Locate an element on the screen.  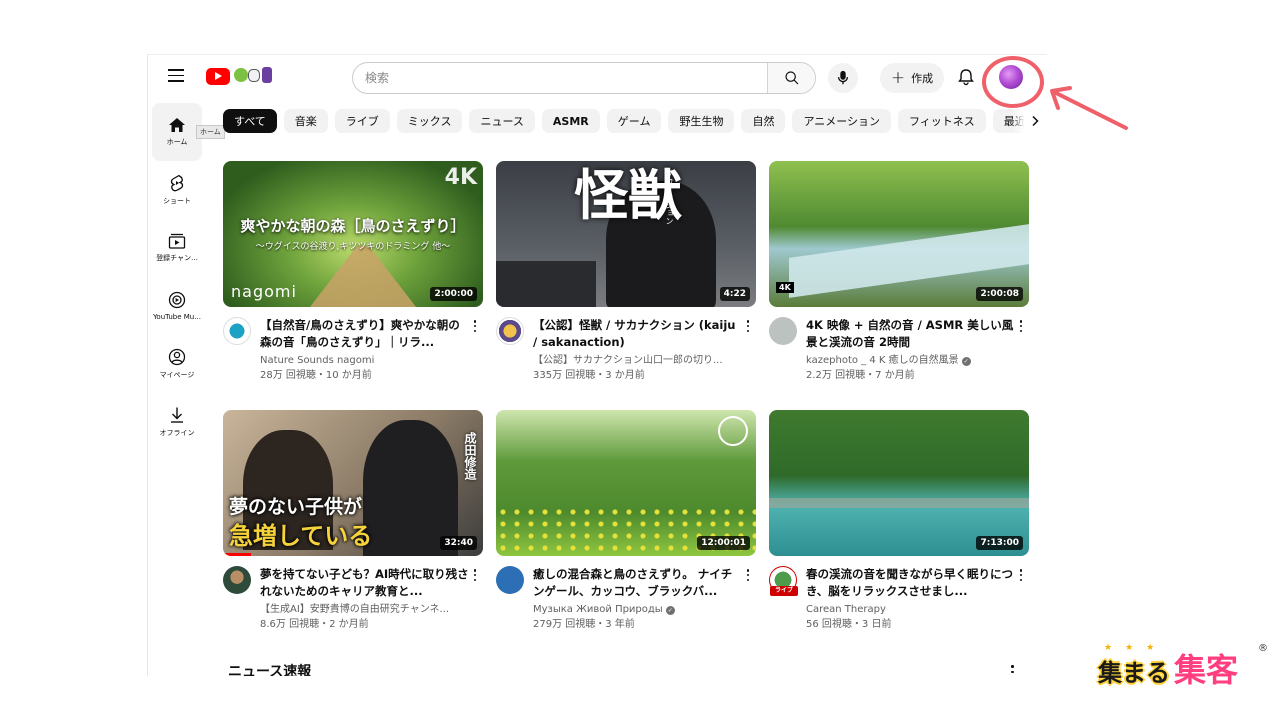
chip-live: ライブ is located at coordinates (362, 121).